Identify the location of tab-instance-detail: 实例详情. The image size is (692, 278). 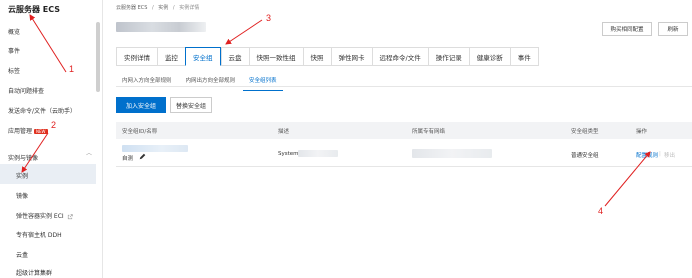
(136, 56).